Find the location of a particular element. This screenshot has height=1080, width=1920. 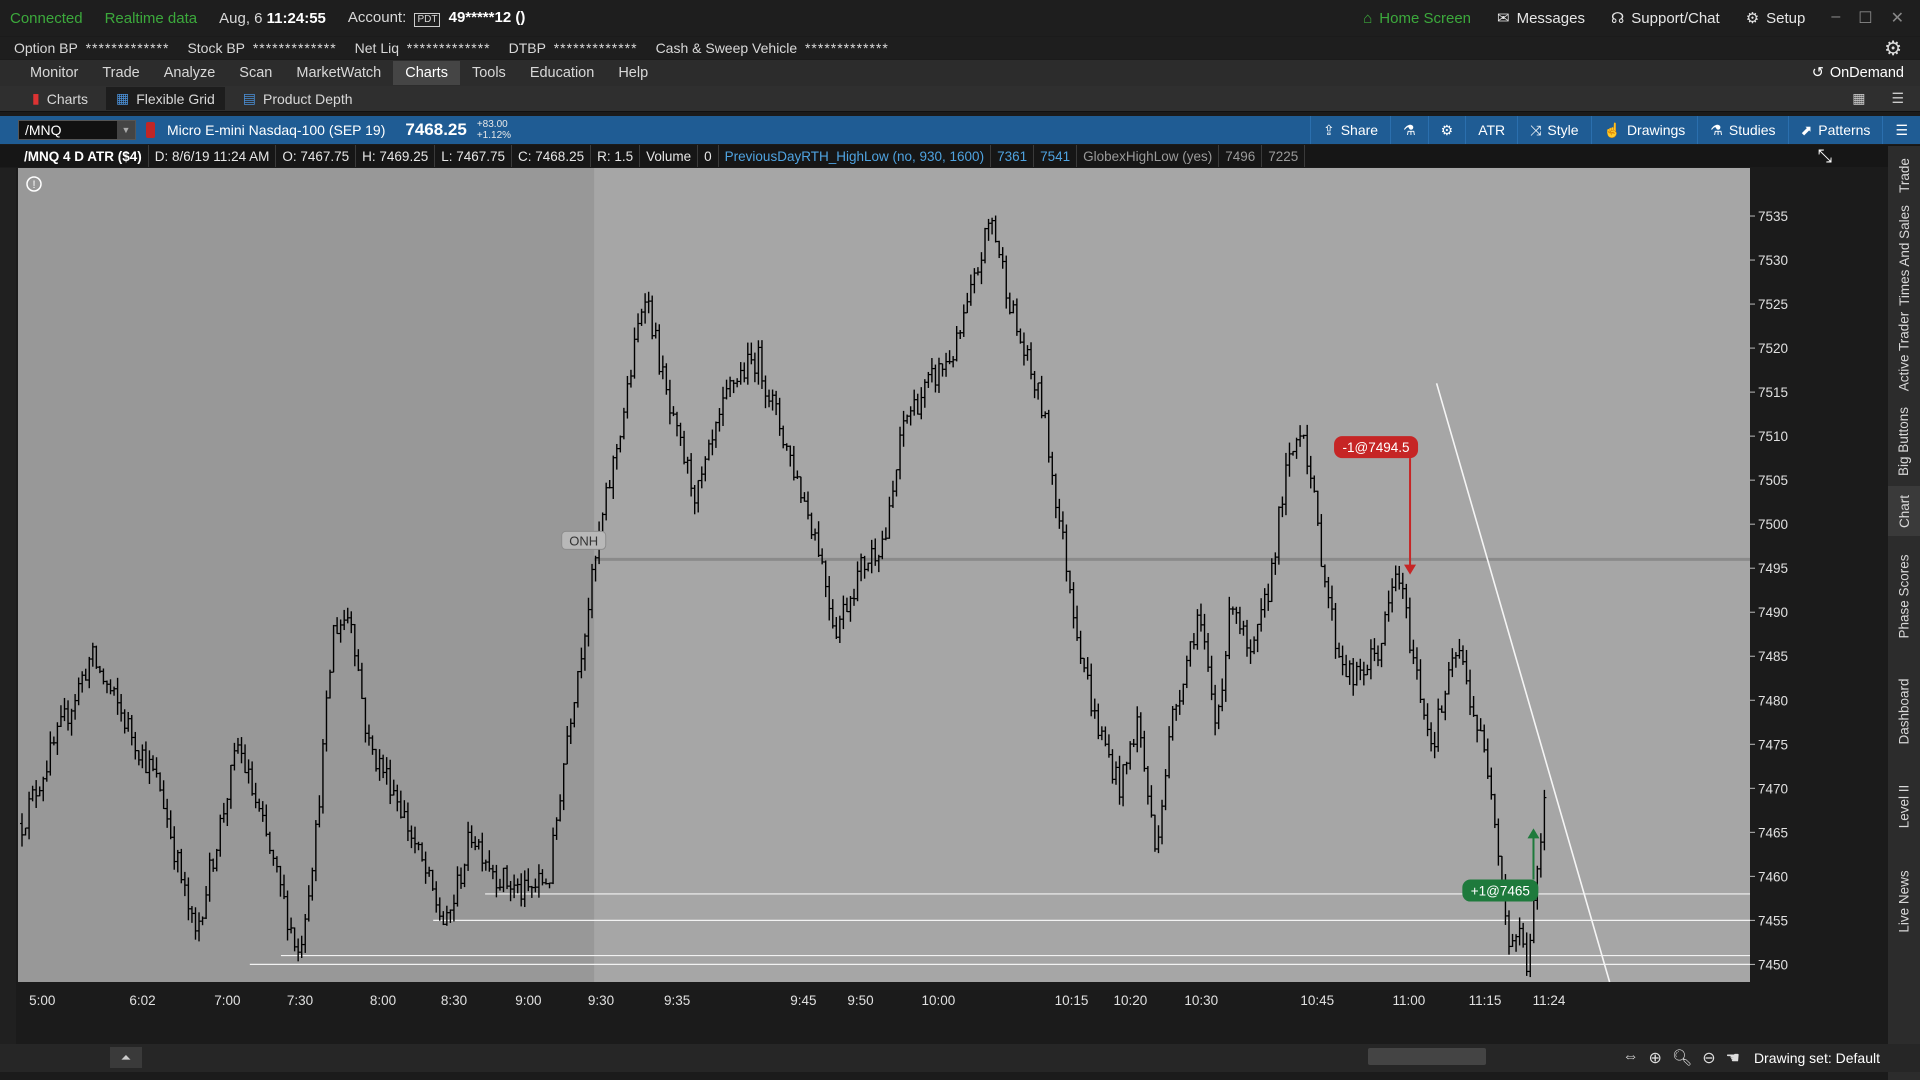

studies-button: ⚗ Studies is located at coordinates (1742, 130).